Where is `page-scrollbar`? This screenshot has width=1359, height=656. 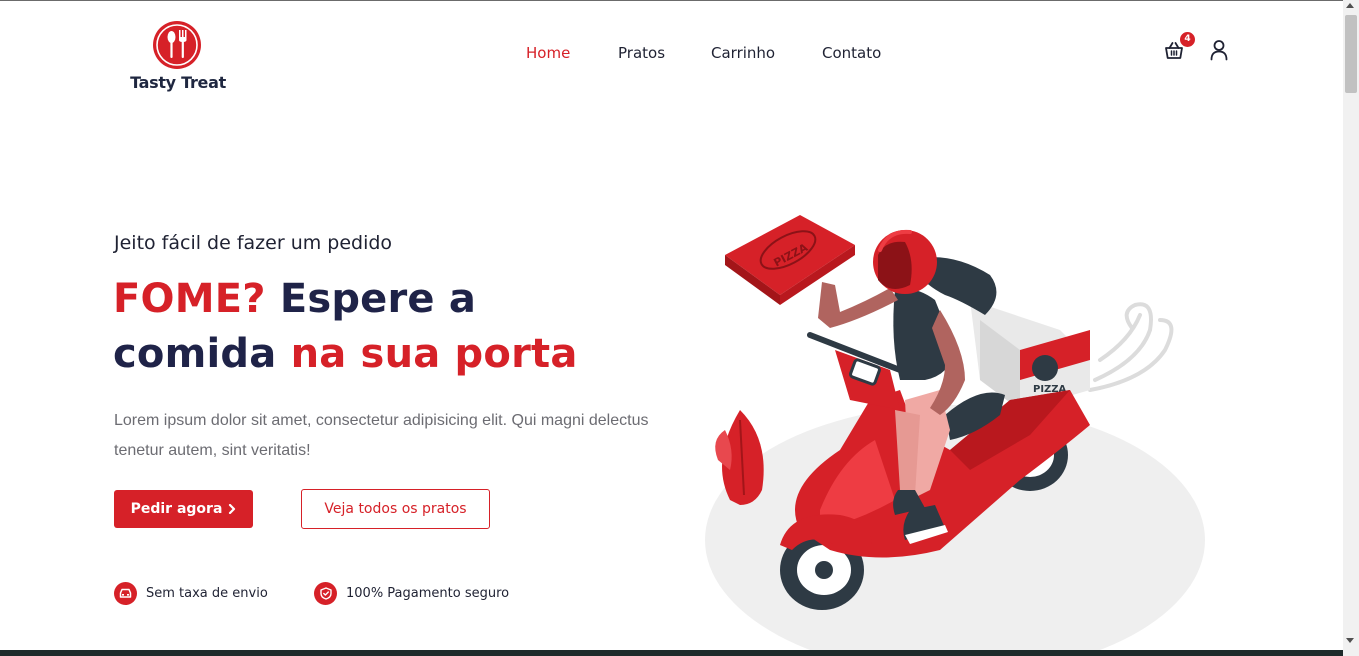 page-scrollbar is located at coordinates (1351, 328).